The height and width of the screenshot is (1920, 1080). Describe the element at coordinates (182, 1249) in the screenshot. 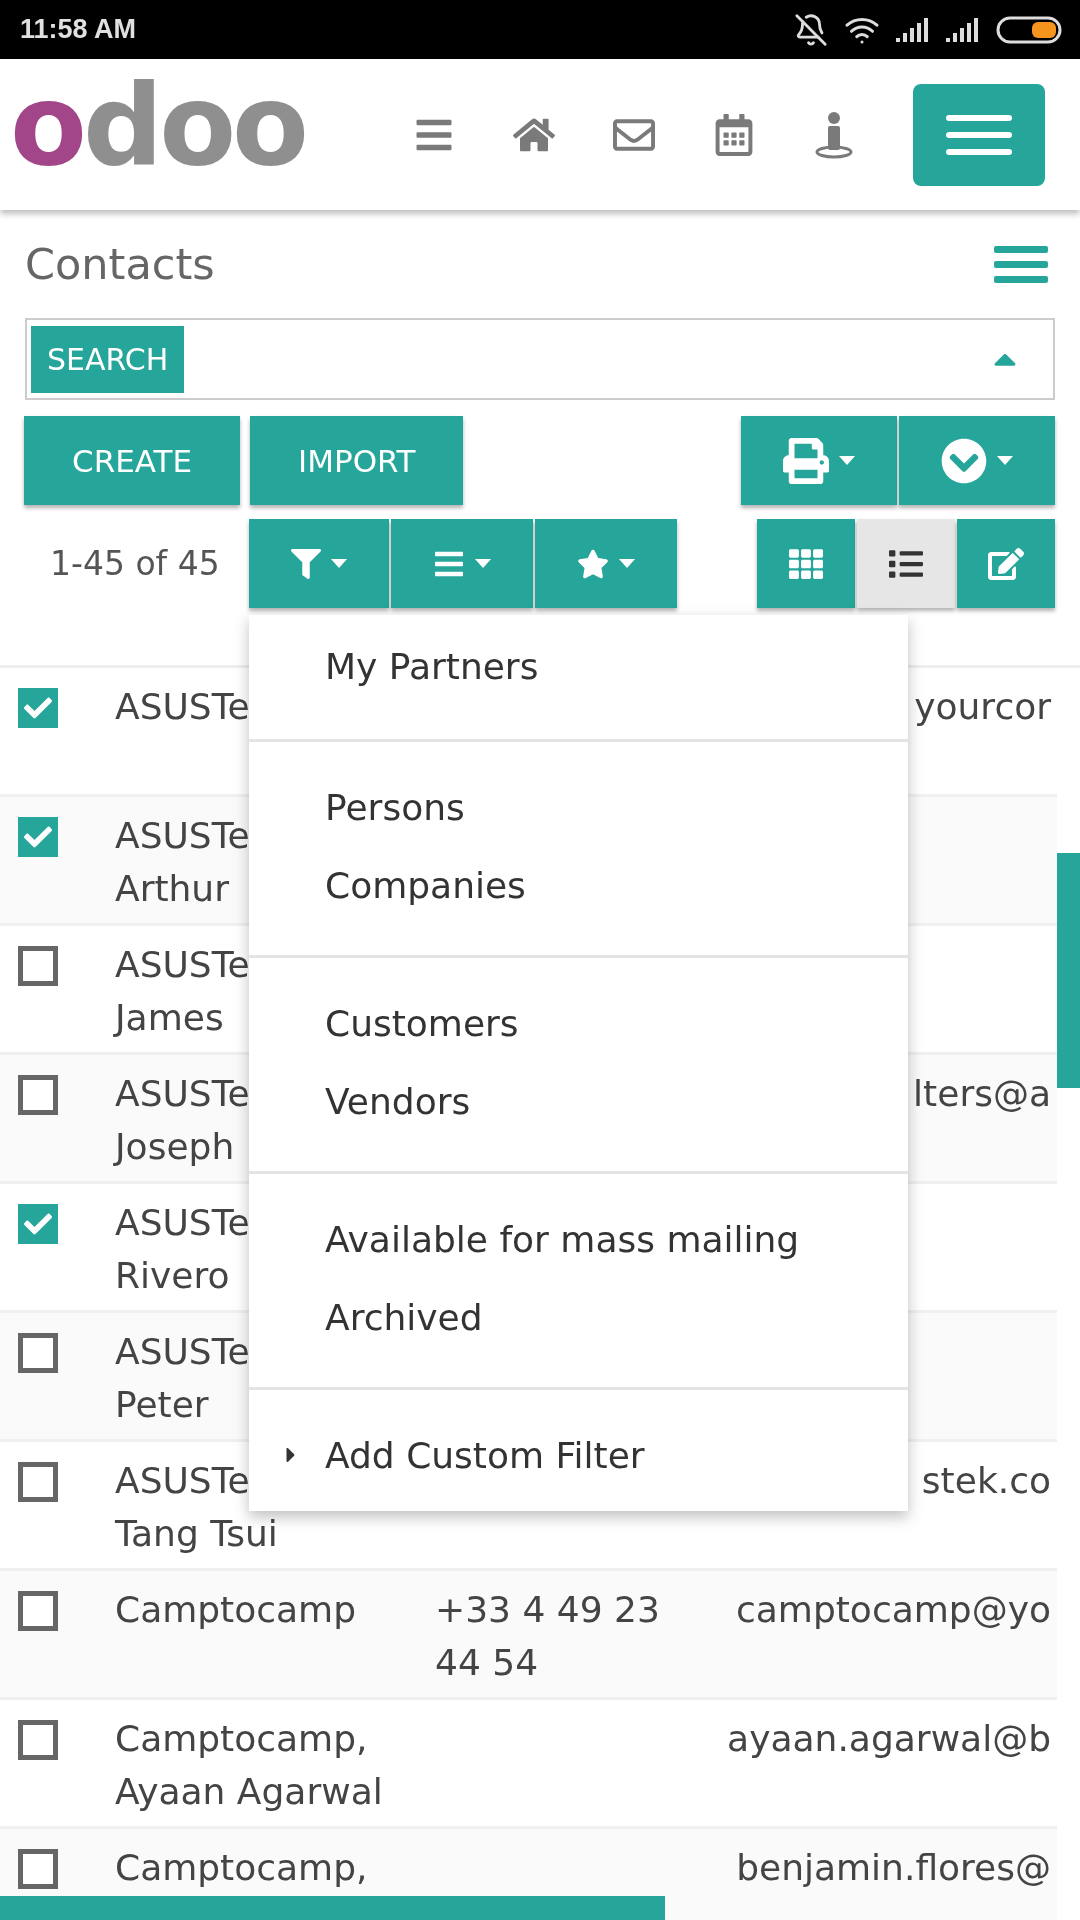

I see `name-cell-text: ASUSTe Rivero` at that location.